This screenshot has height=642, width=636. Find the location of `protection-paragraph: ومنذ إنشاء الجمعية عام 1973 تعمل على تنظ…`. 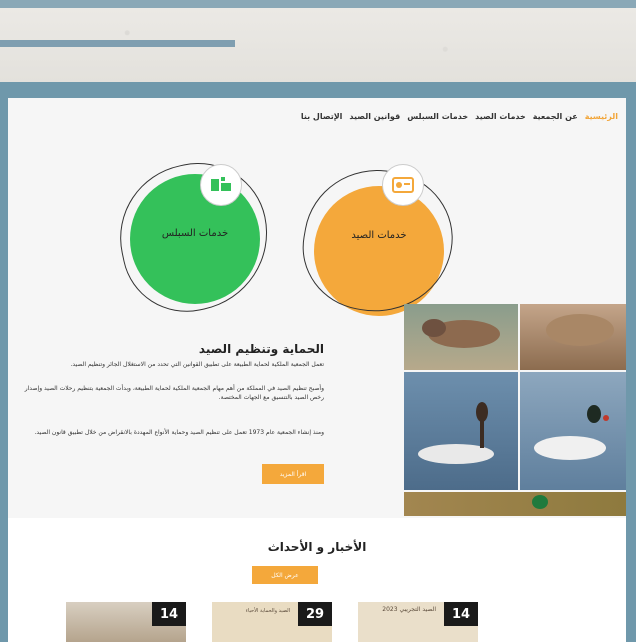

protection-paragraph: ومنذ إنشاء الجمعية عام 1973 تعمل على تنظ… is located at coordinates (179, 432).